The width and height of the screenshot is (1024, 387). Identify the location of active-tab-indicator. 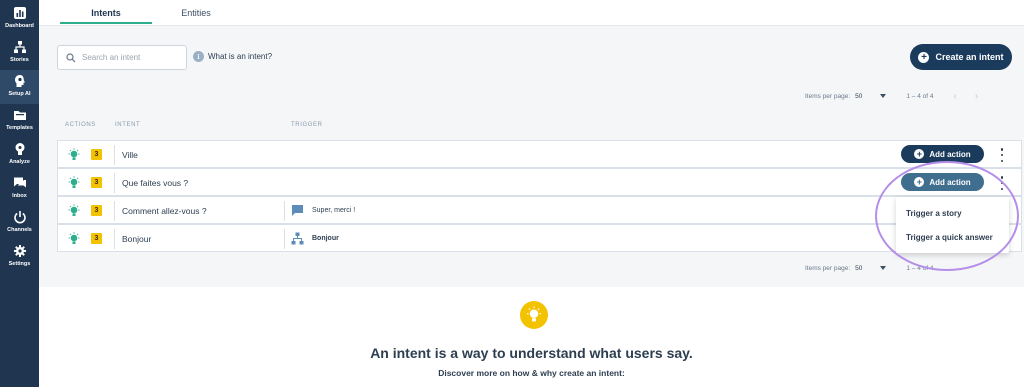
(106, 23).